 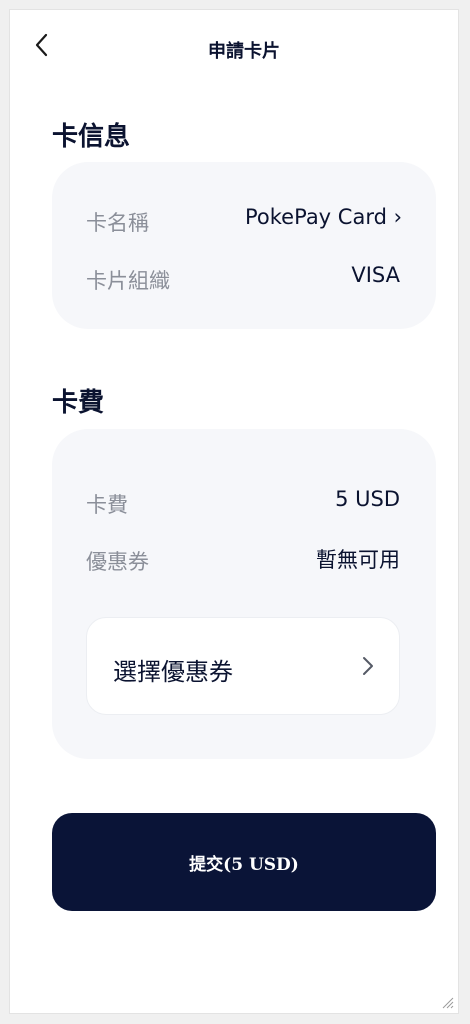 I want to click on resize-grip-icon, so click(x=447, y=1002).